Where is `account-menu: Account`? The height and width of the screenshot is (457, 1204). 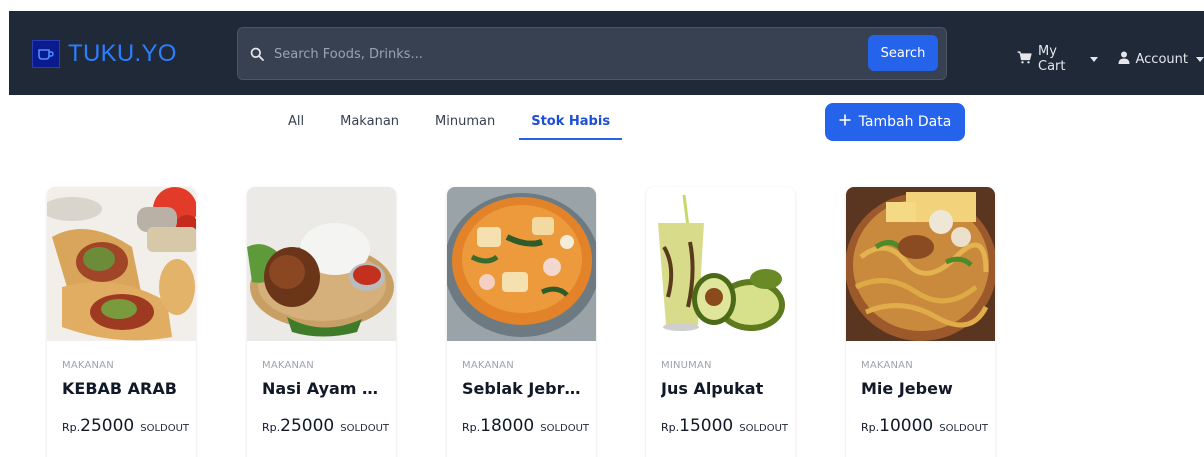 account-menu: Account is located at coordinates (1161, 59).